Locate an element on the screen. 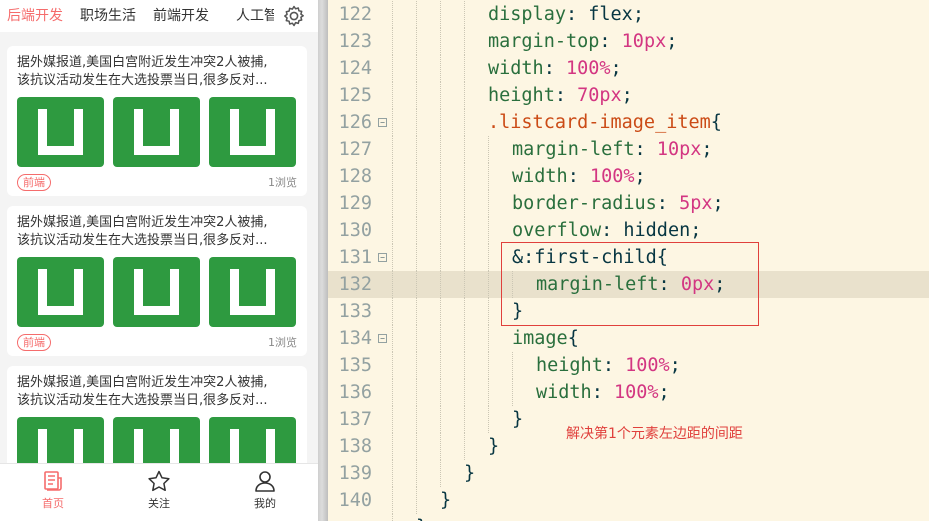 This screenshot has width=929, height=521. tab-ai: 人工智能 is located at coordinates (255, 16).